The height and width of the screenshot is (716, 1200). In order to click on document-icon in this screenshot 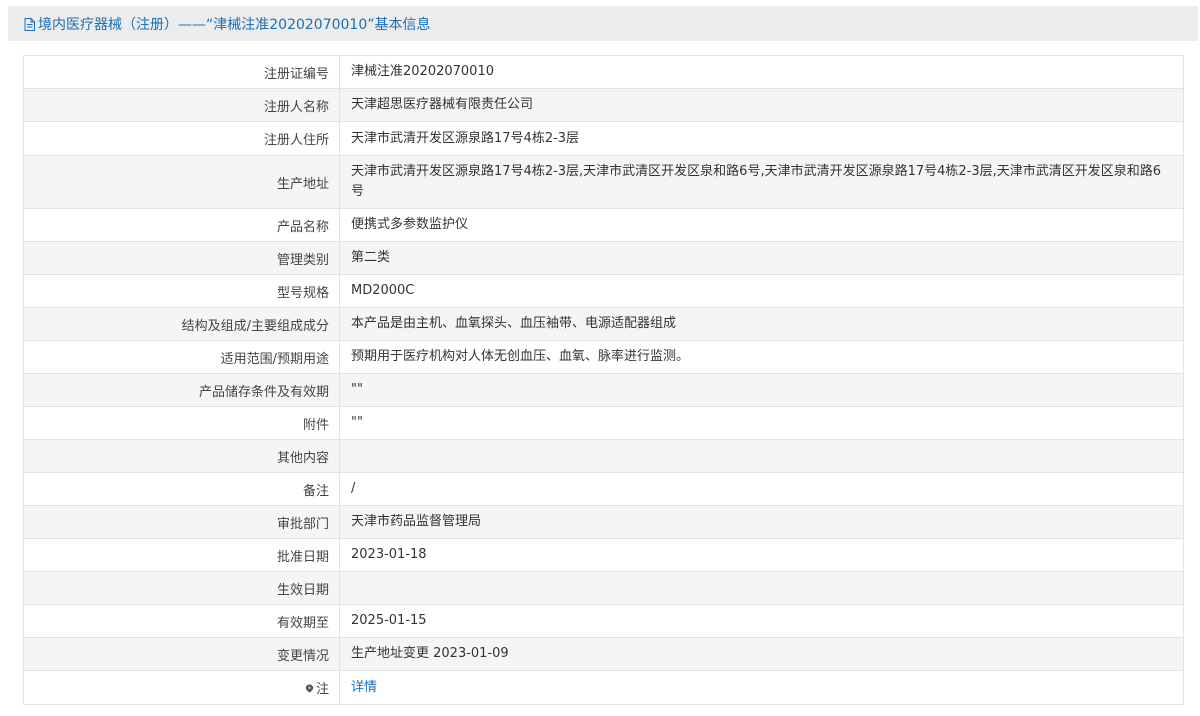, I will do `click(29, 24)`.